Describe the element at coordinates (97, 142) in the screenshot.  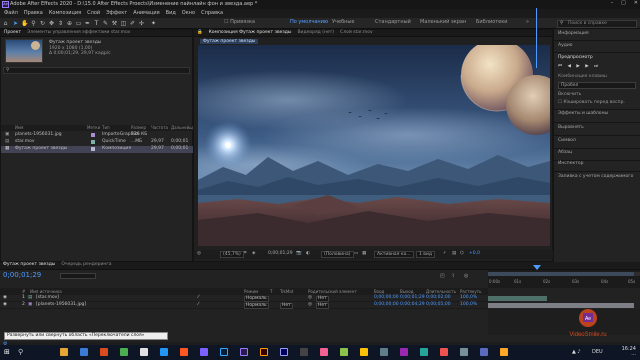
I see `project-item: ▤ star.mov QuickTime ...МБ 29,97 0;00;01` at that location.